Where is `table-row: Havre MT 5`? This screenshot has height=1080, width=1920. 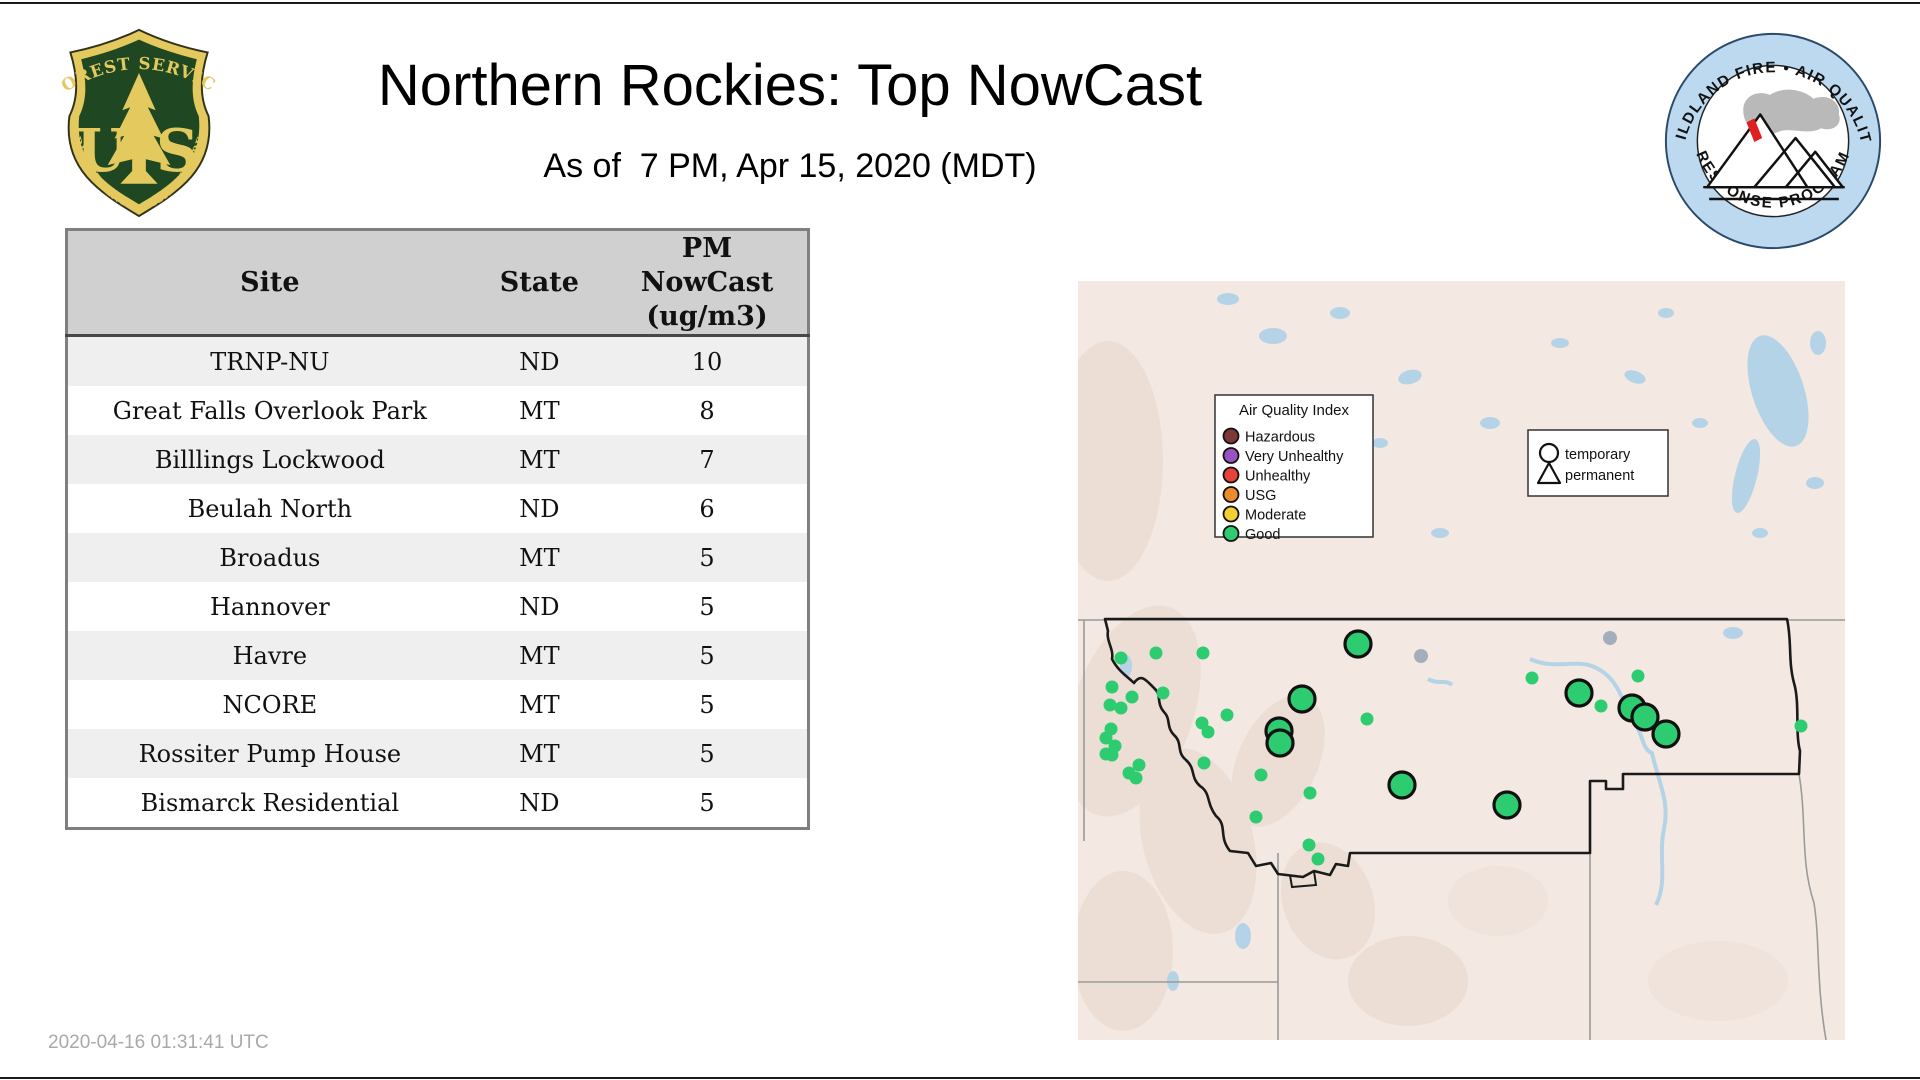 table-row: Havre MT 5 is located at coordinates (437, 656).